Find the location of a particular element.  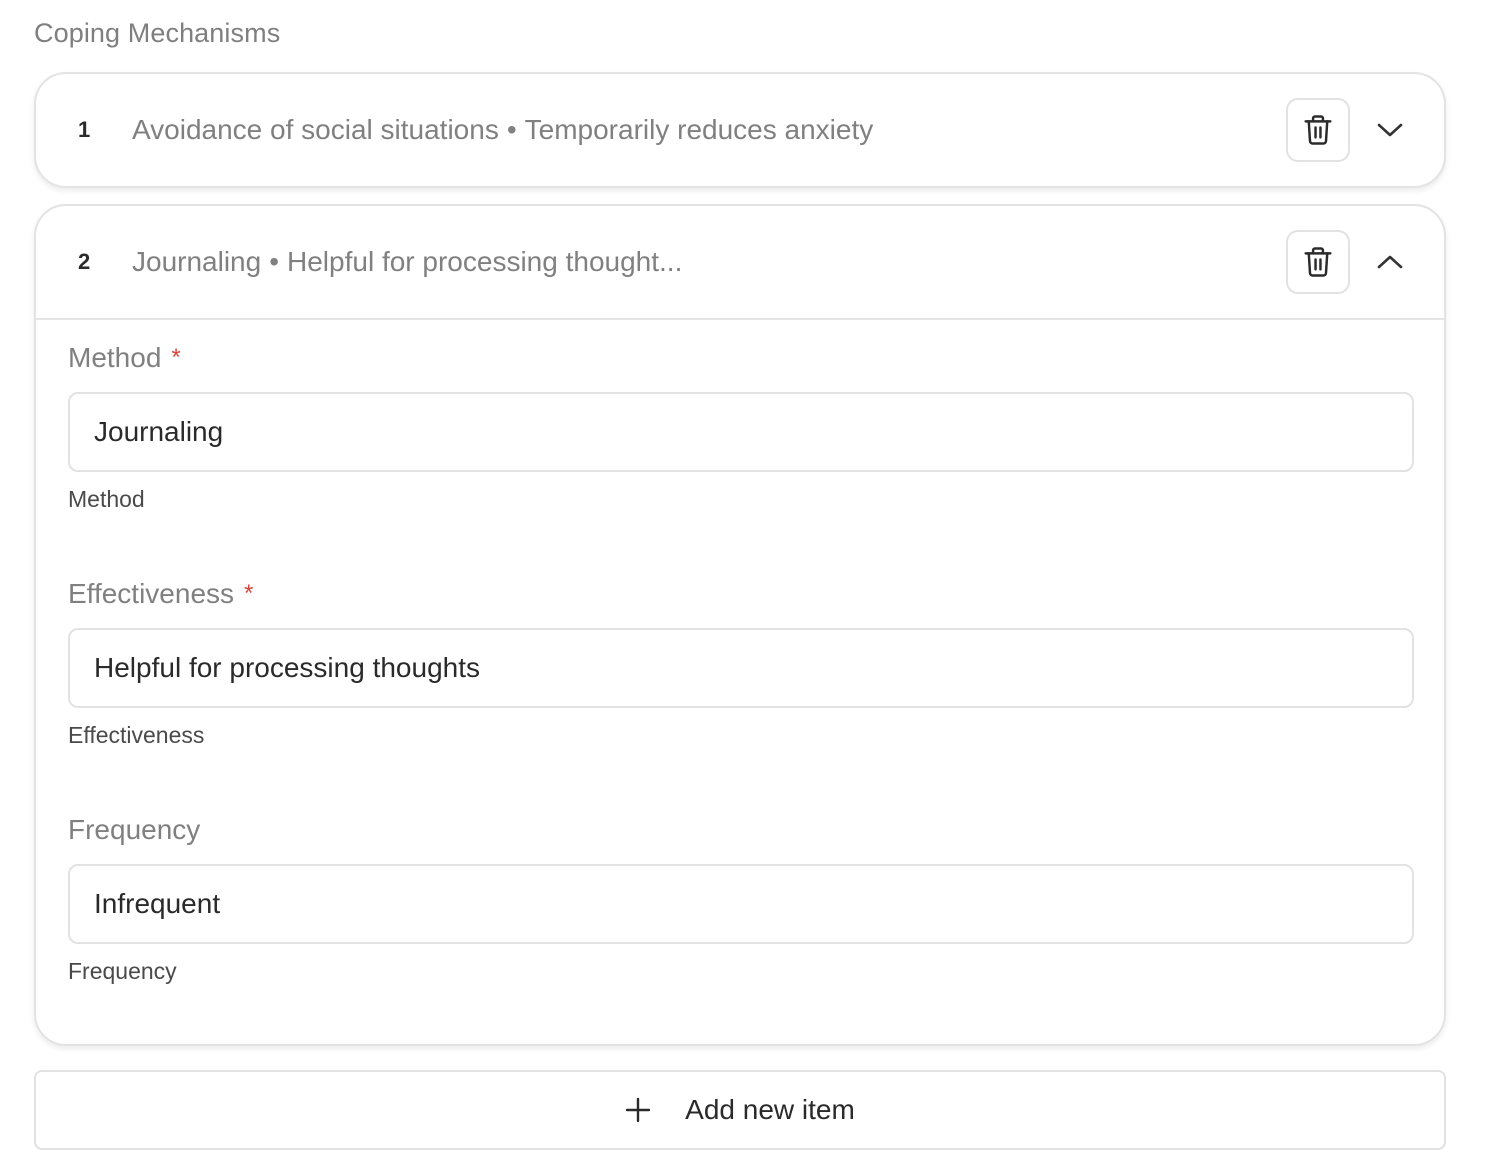

chevron-up-icon is located at coordinates (1390, 262).